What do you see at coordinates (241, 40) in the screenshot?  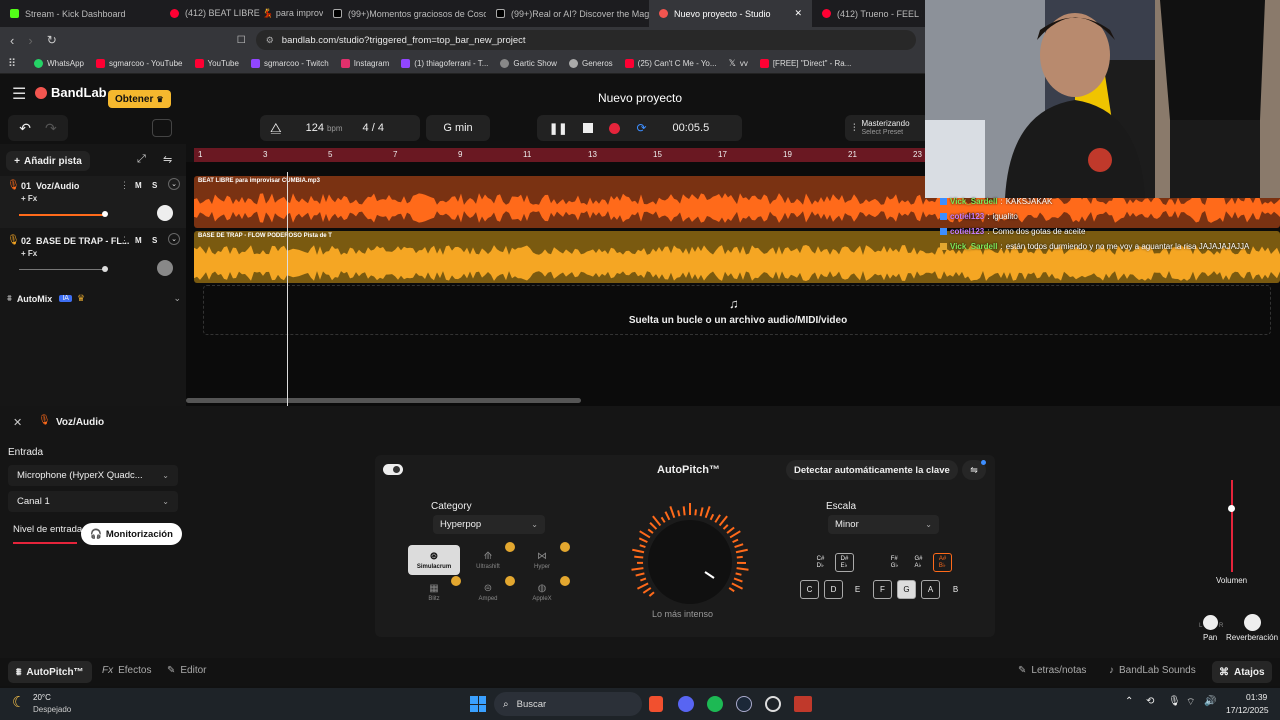 I see `bookmark-icon: ☐` at bounding box center [241, 40].